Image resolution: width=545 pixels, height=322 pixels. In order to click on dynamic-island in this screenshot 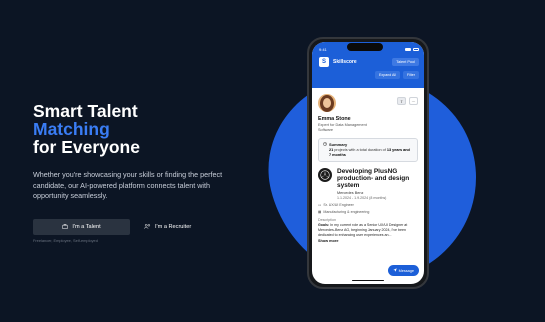, I will do `click(365, 47)`.